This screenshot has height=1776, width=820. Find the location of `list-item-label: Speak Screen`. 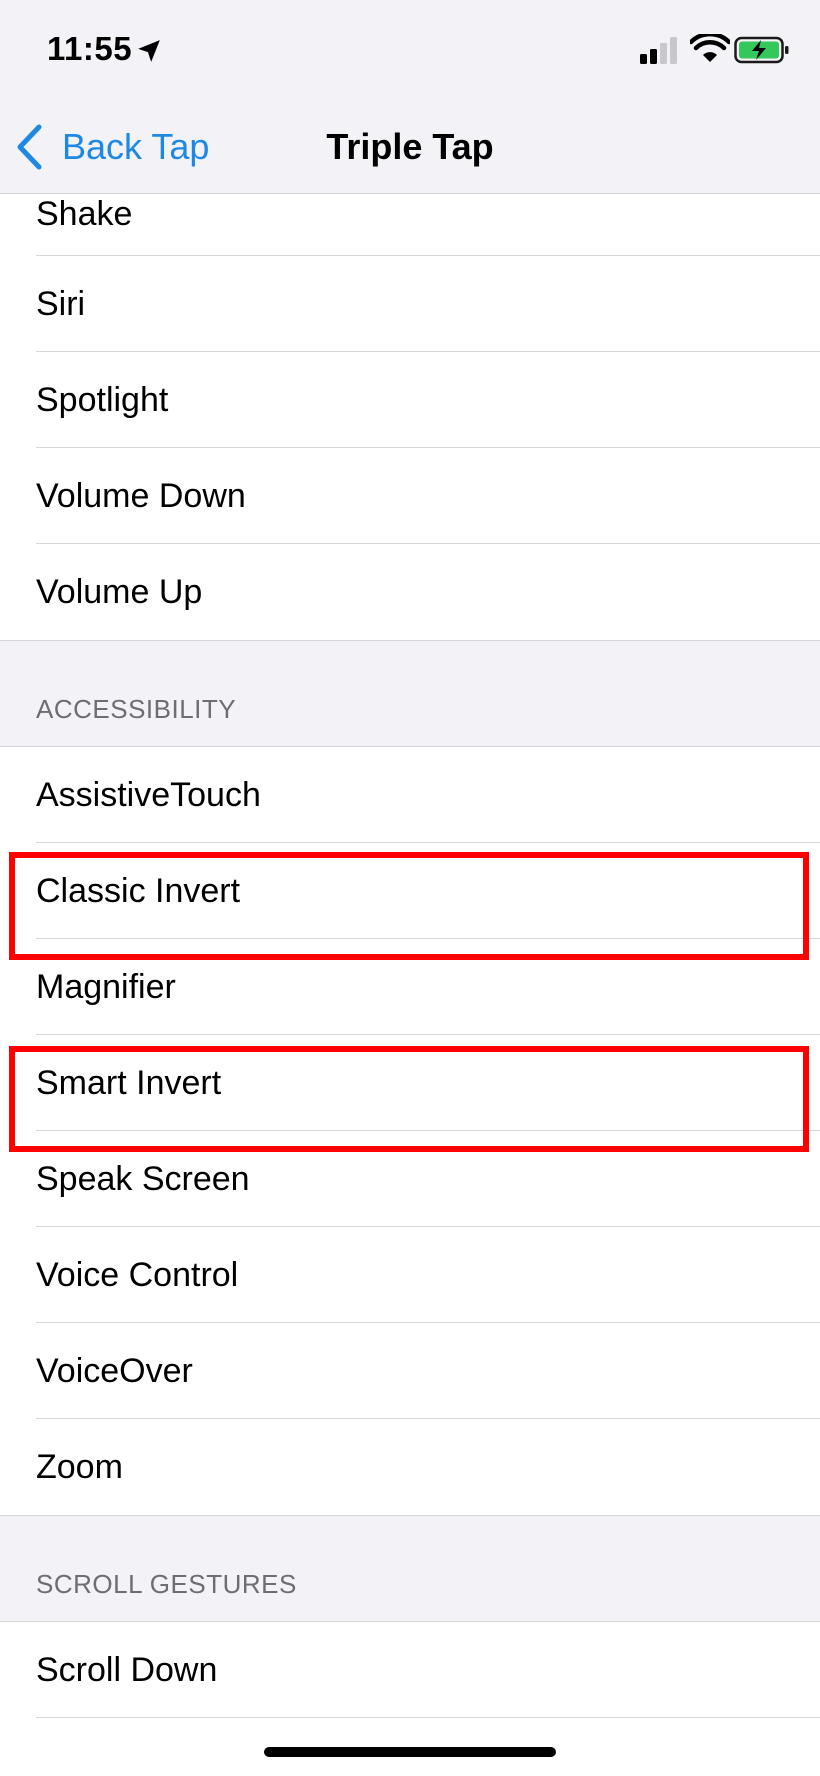

list-item-label: Speak Screen is located at coordinates (143, 1179).